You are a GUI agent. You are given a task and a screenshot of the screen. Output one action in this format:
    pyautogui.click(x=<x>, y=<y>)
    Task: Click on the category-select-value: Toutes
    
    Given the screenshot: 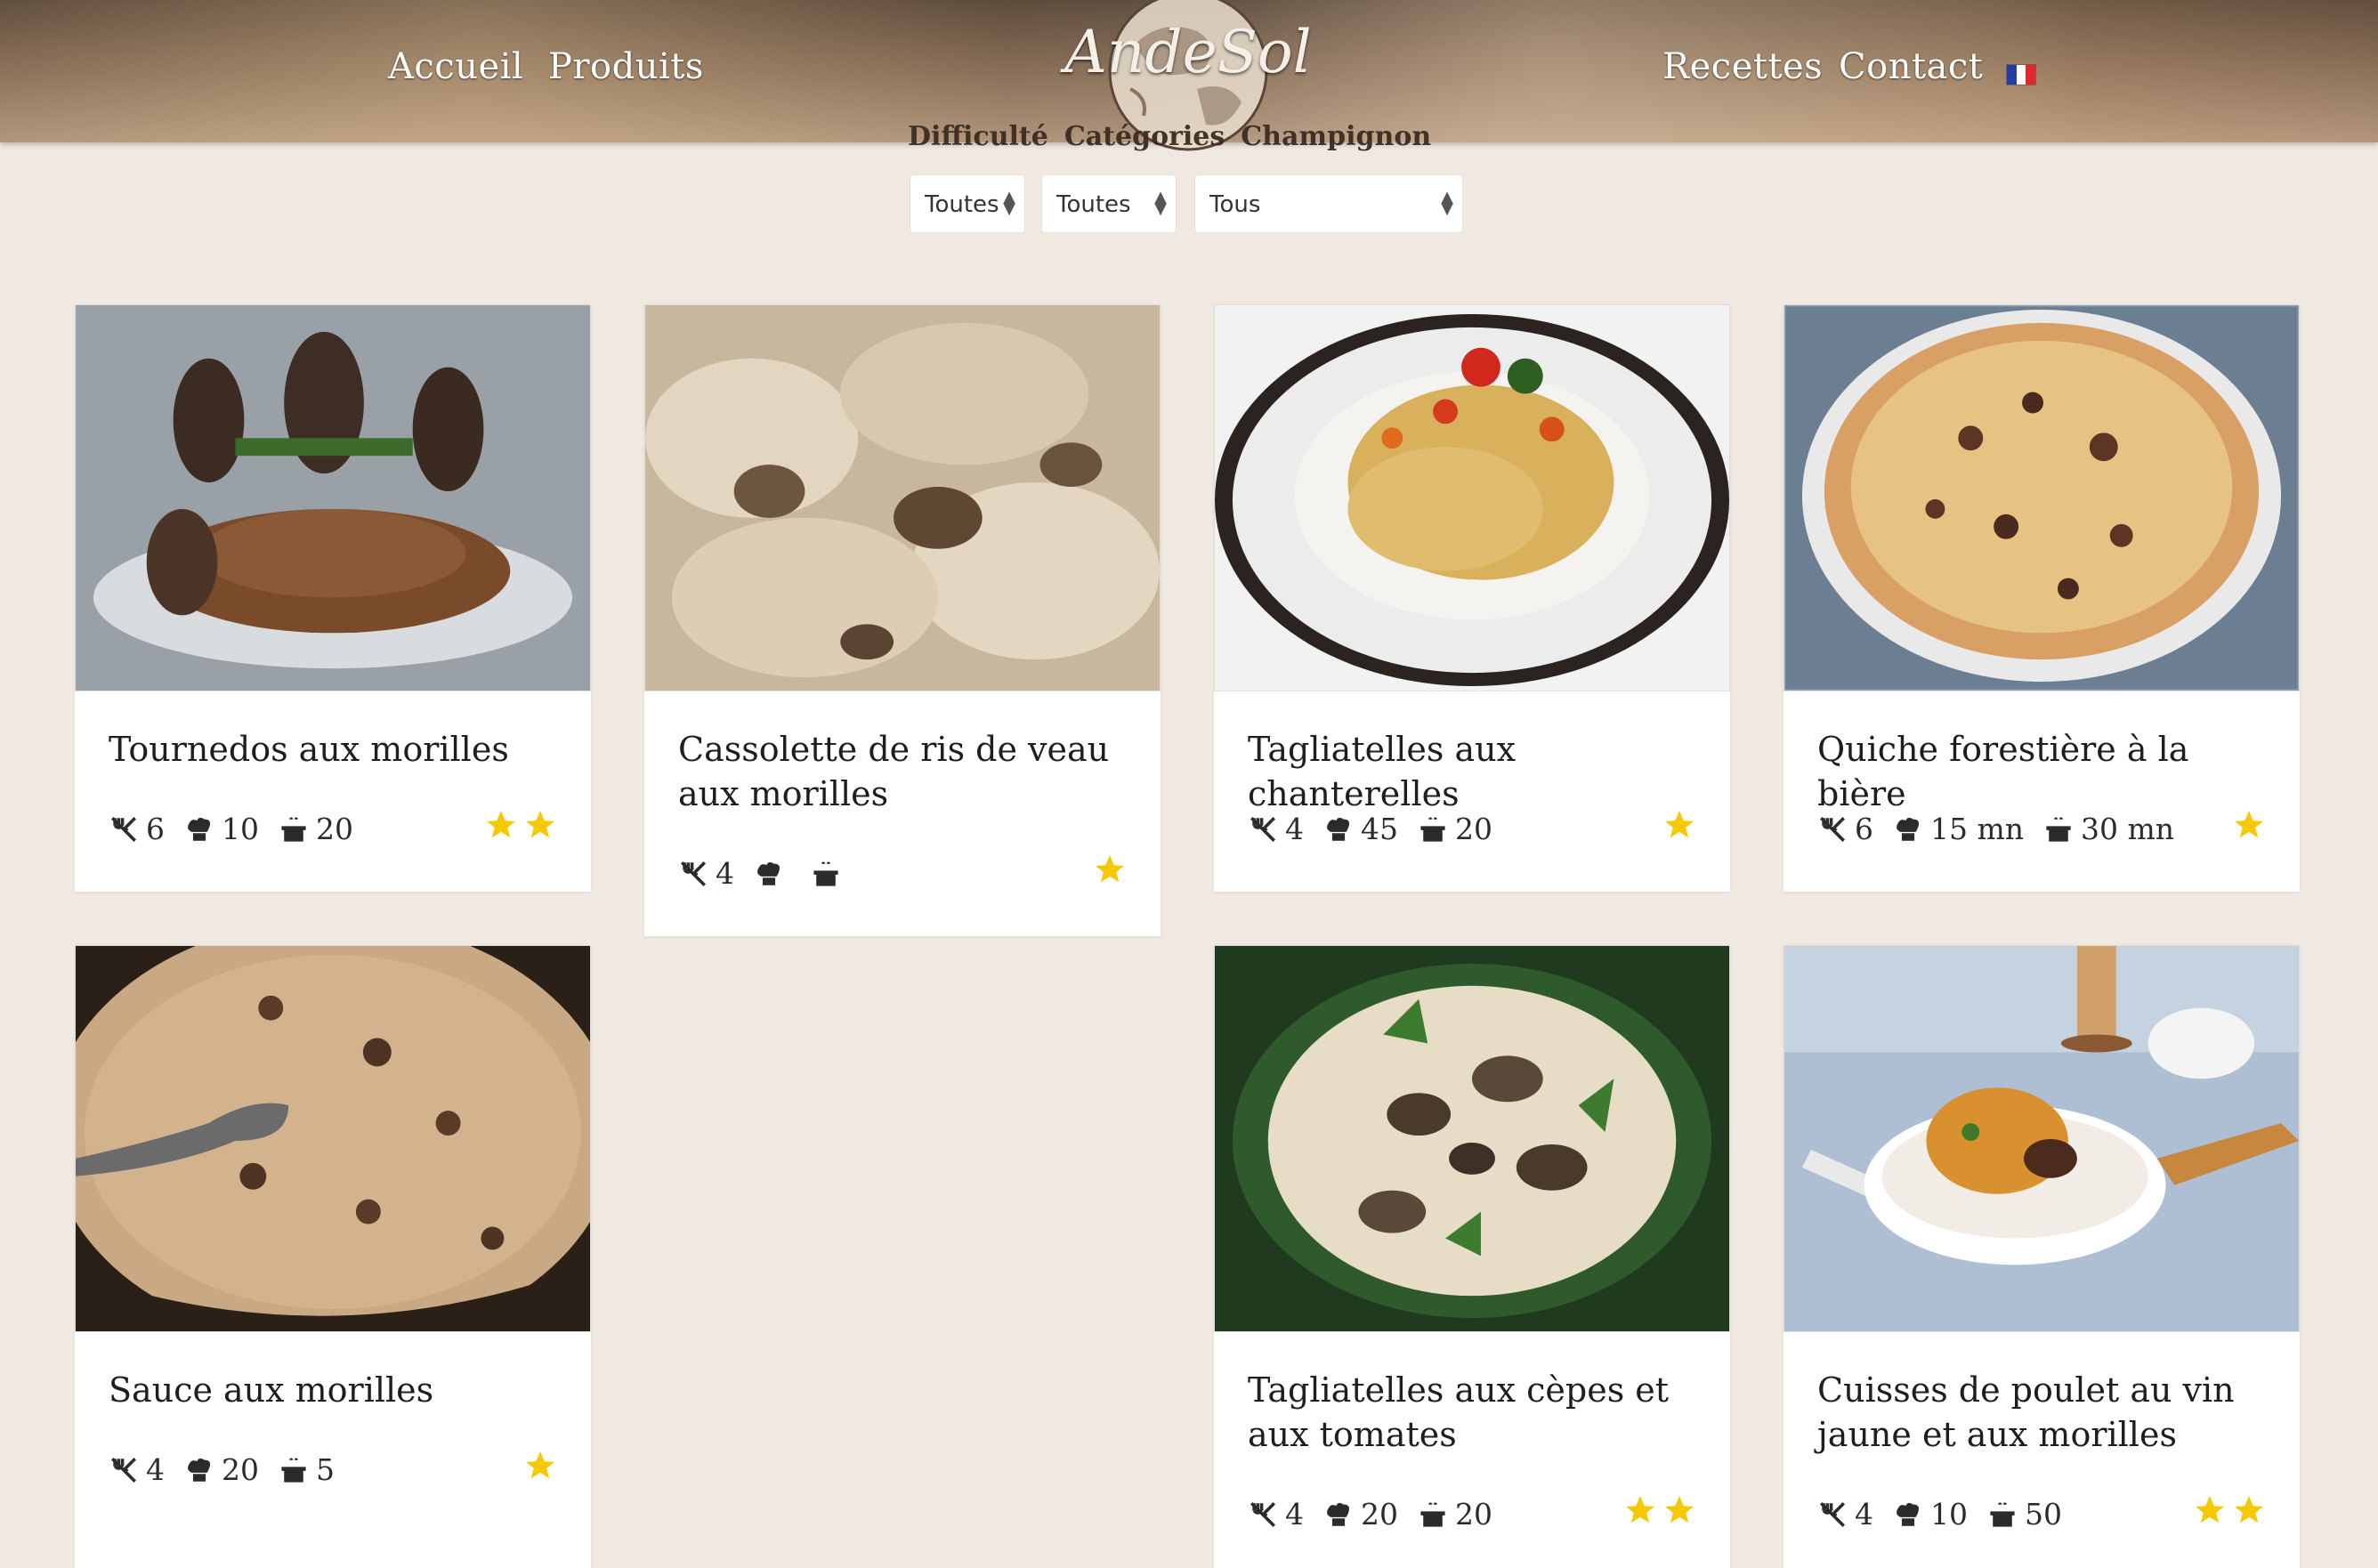 What is the action you would take?
    pyautogui.click(x=1093, y=205)
    